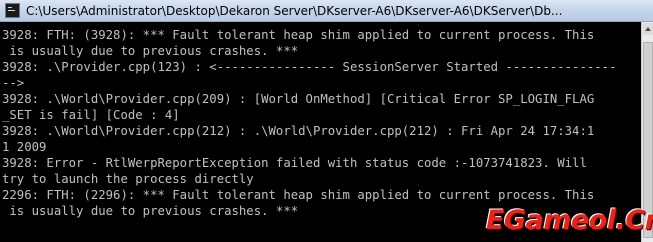  What do you see at coordinates (24, 147) in the screenshot?
I see `console-line: 1 2009` at bounding box center [24, 147].